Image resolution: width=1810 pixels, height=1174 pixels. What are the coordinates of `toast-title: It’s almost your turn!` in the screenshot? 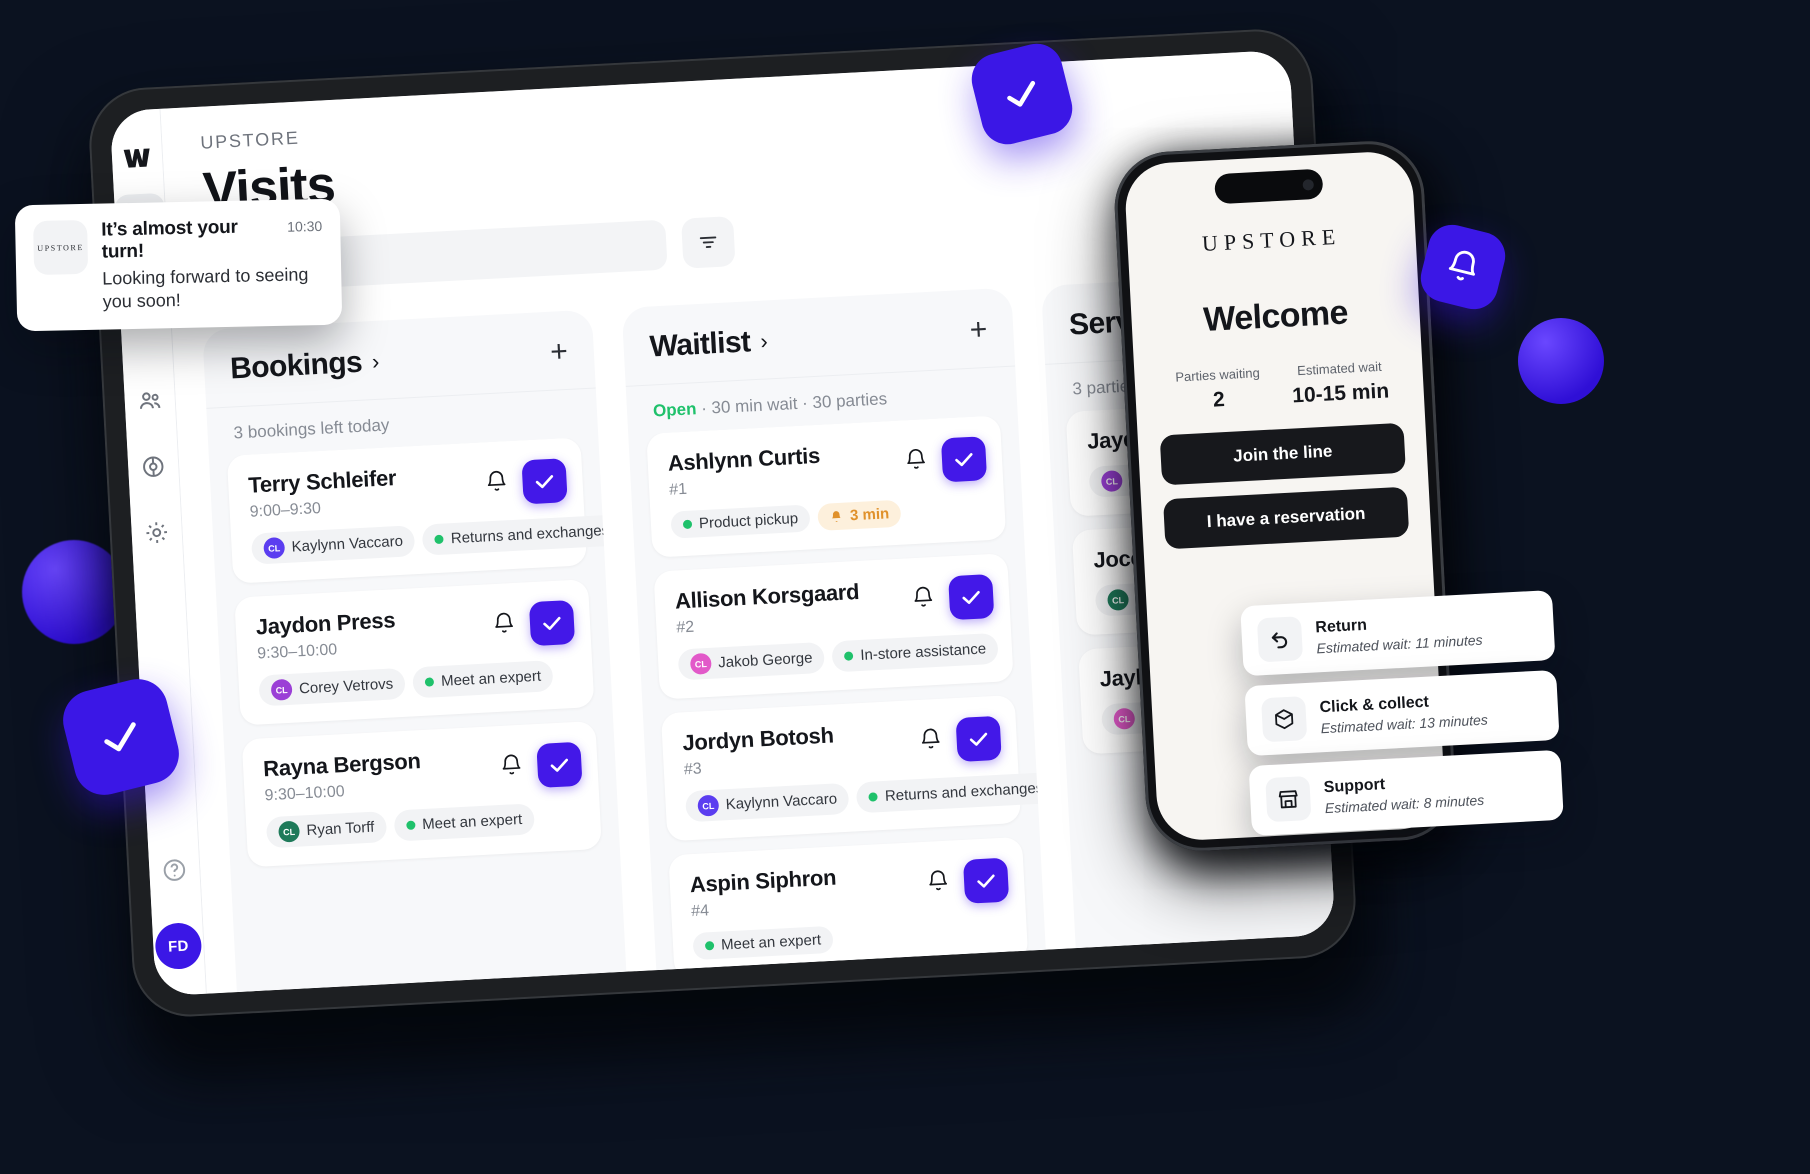 It's located at (169, 239).